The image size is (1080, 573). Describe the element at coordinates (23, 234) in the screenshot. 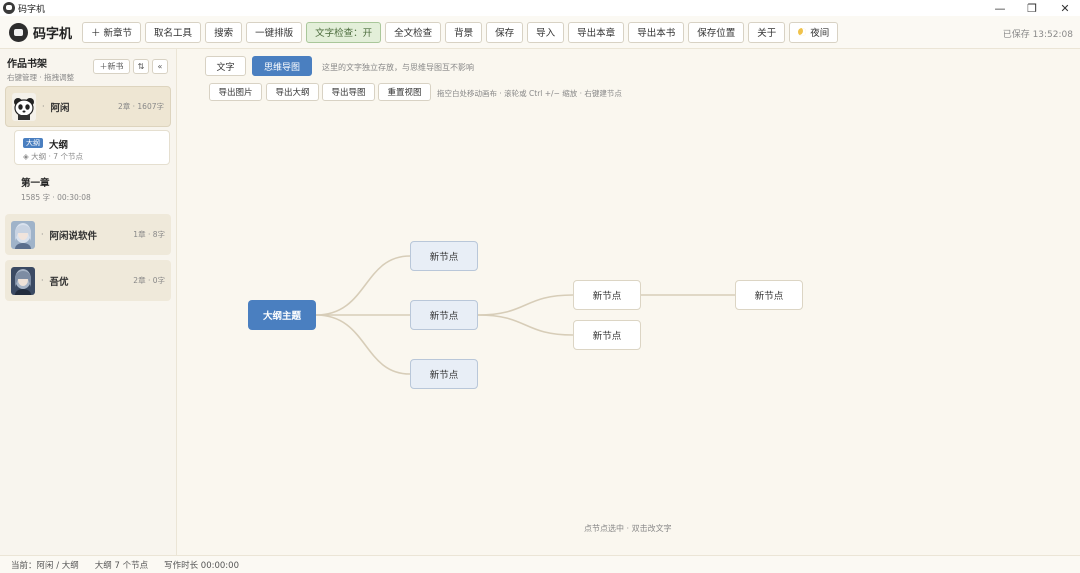

I see `anime-avatar-blue` at that location.